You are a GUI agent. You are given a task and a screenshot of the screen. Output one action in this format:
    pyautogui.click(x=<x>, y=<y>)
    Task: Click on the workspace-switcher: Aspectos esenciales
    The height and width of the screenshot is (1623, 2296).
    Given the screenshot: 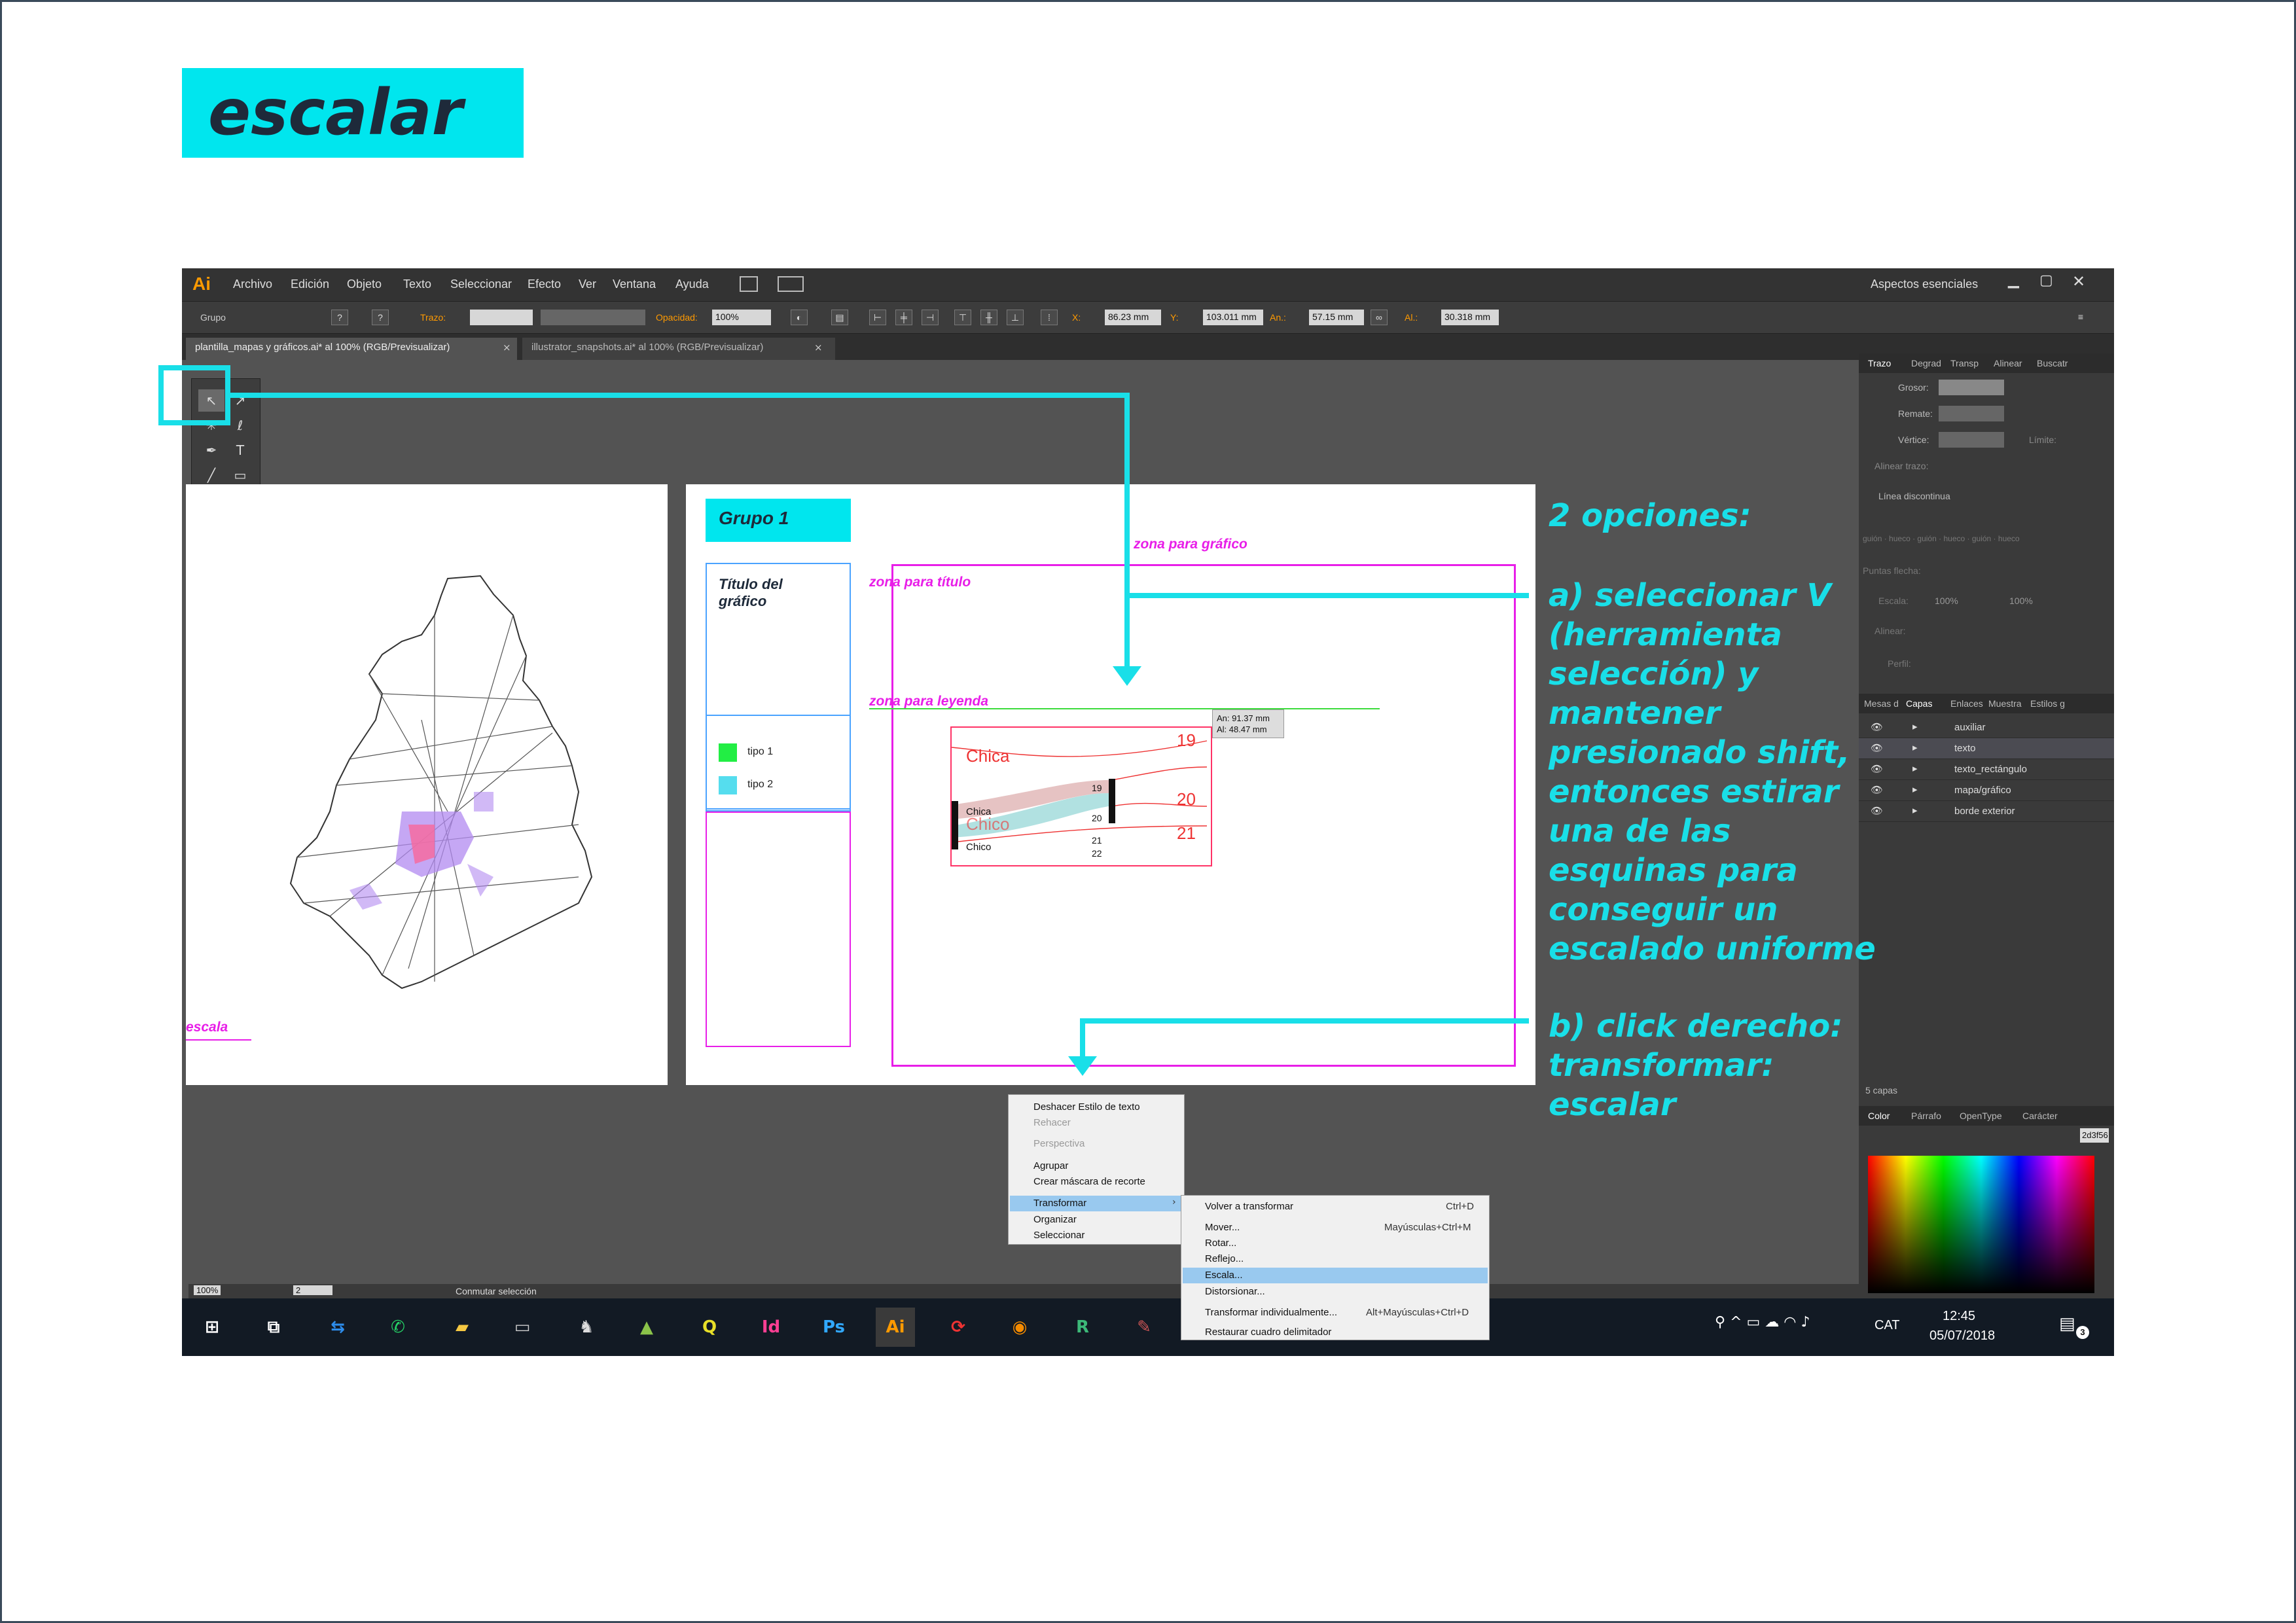 What is the action you would take?
    pyautogui.click(x=1924, y=284)
    